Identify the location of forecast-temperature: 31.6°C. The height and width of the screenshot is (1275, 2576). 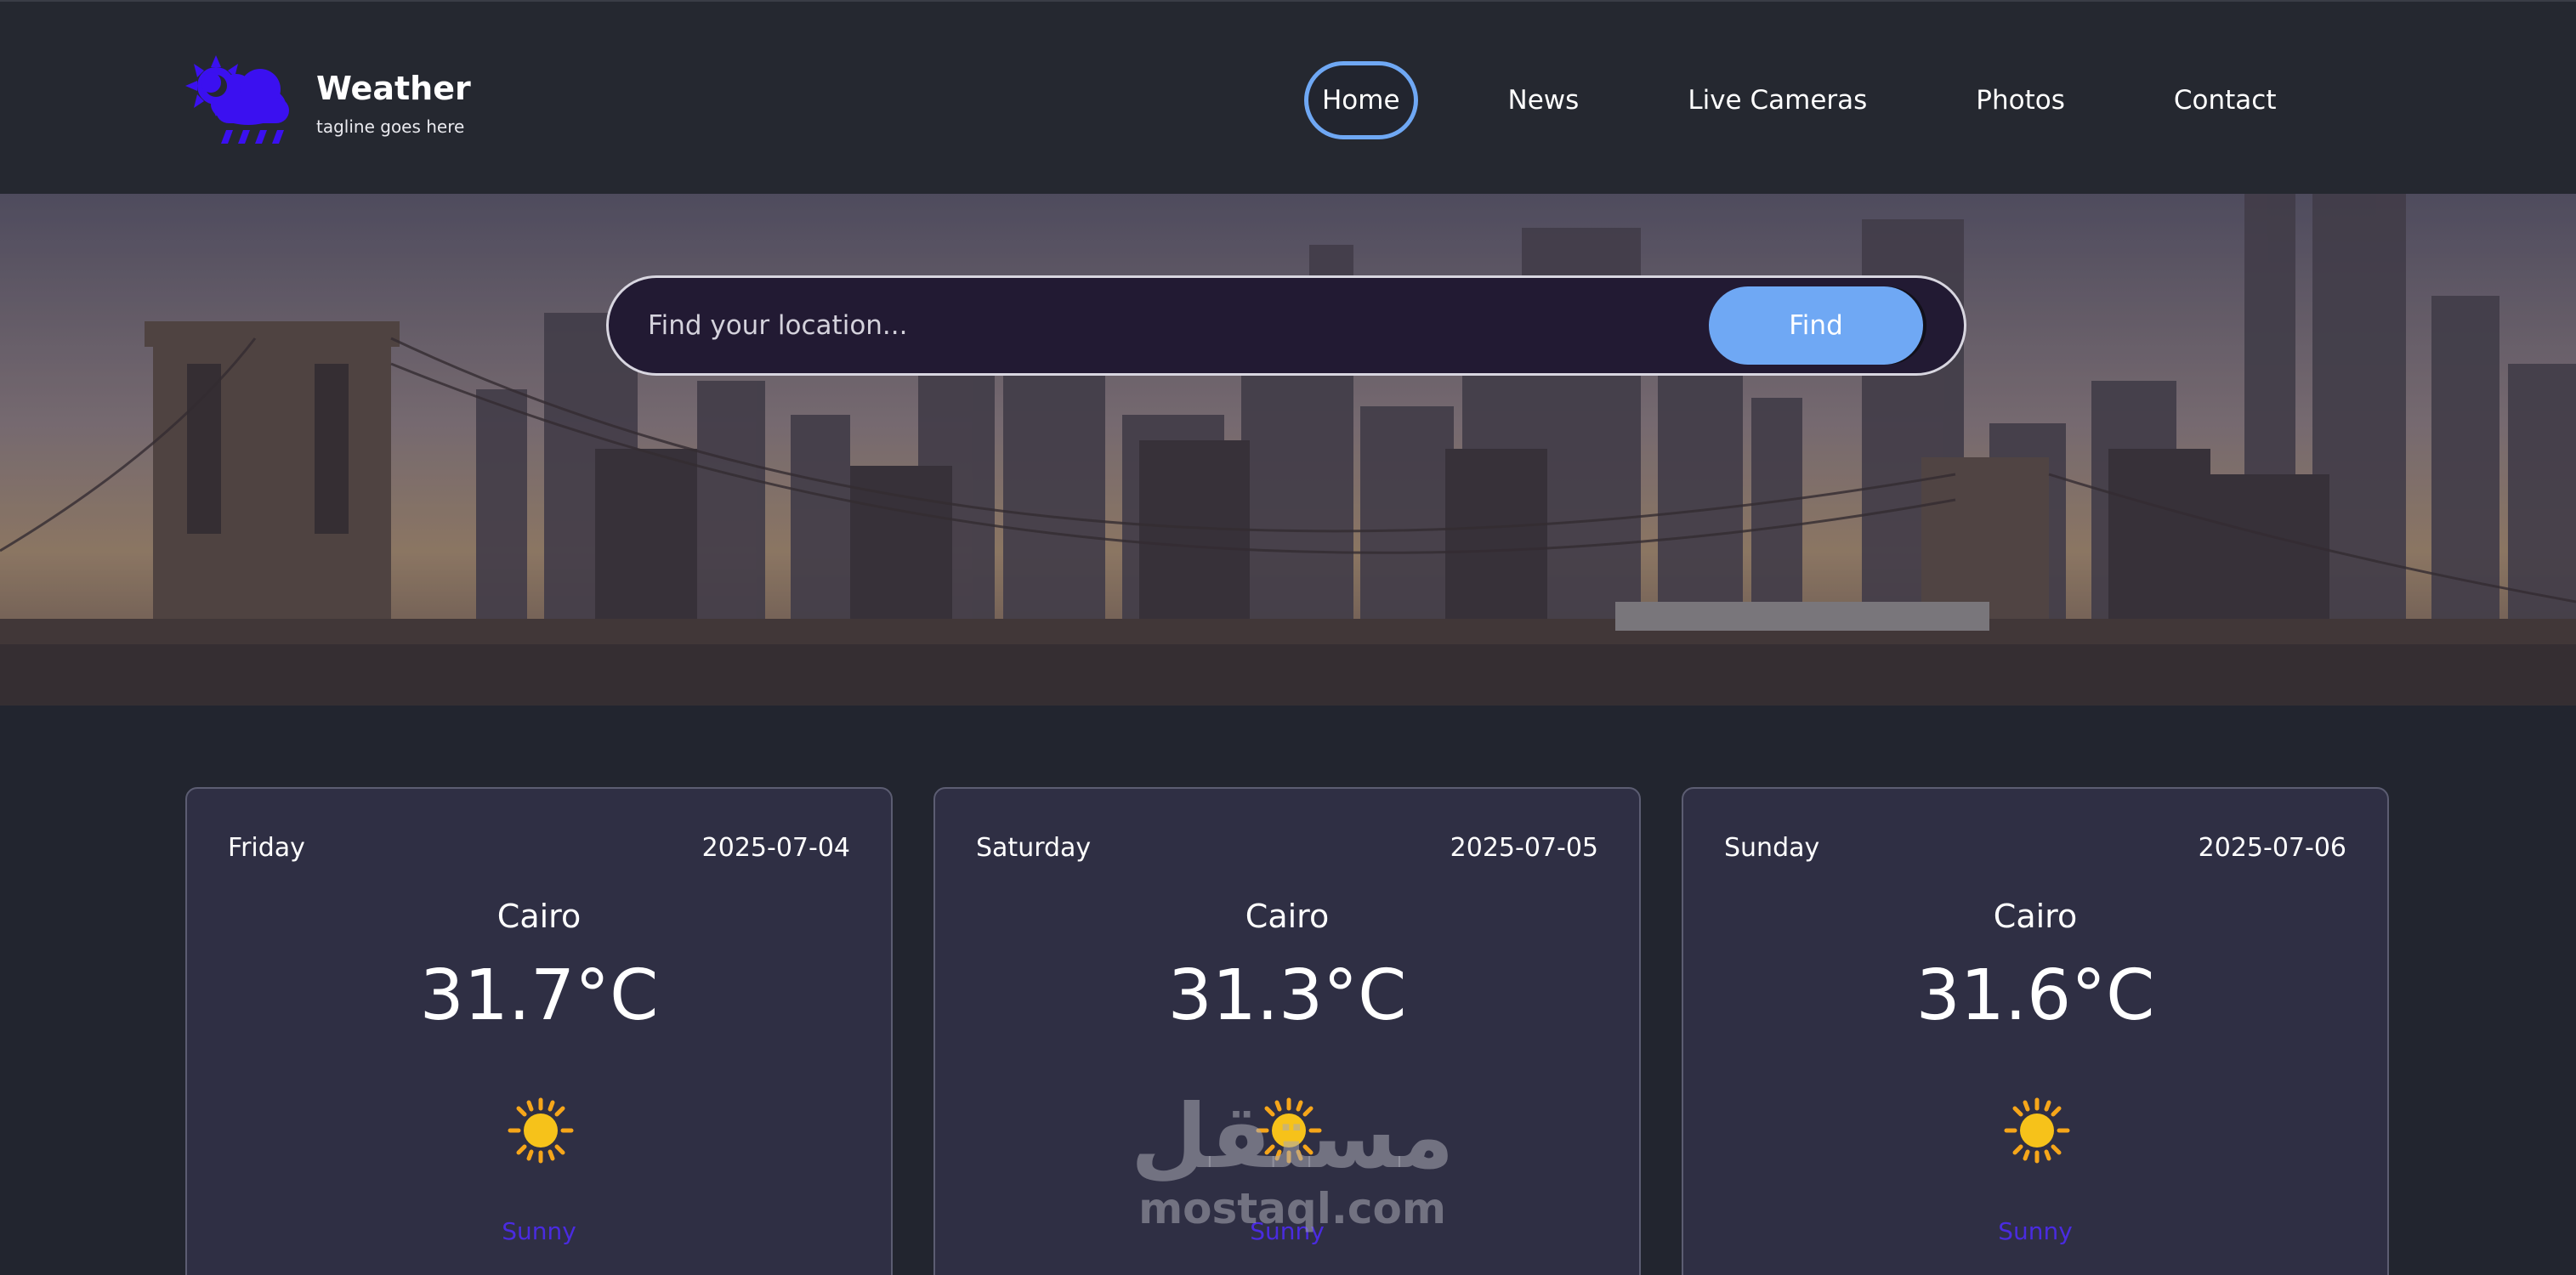
(2035, 995).